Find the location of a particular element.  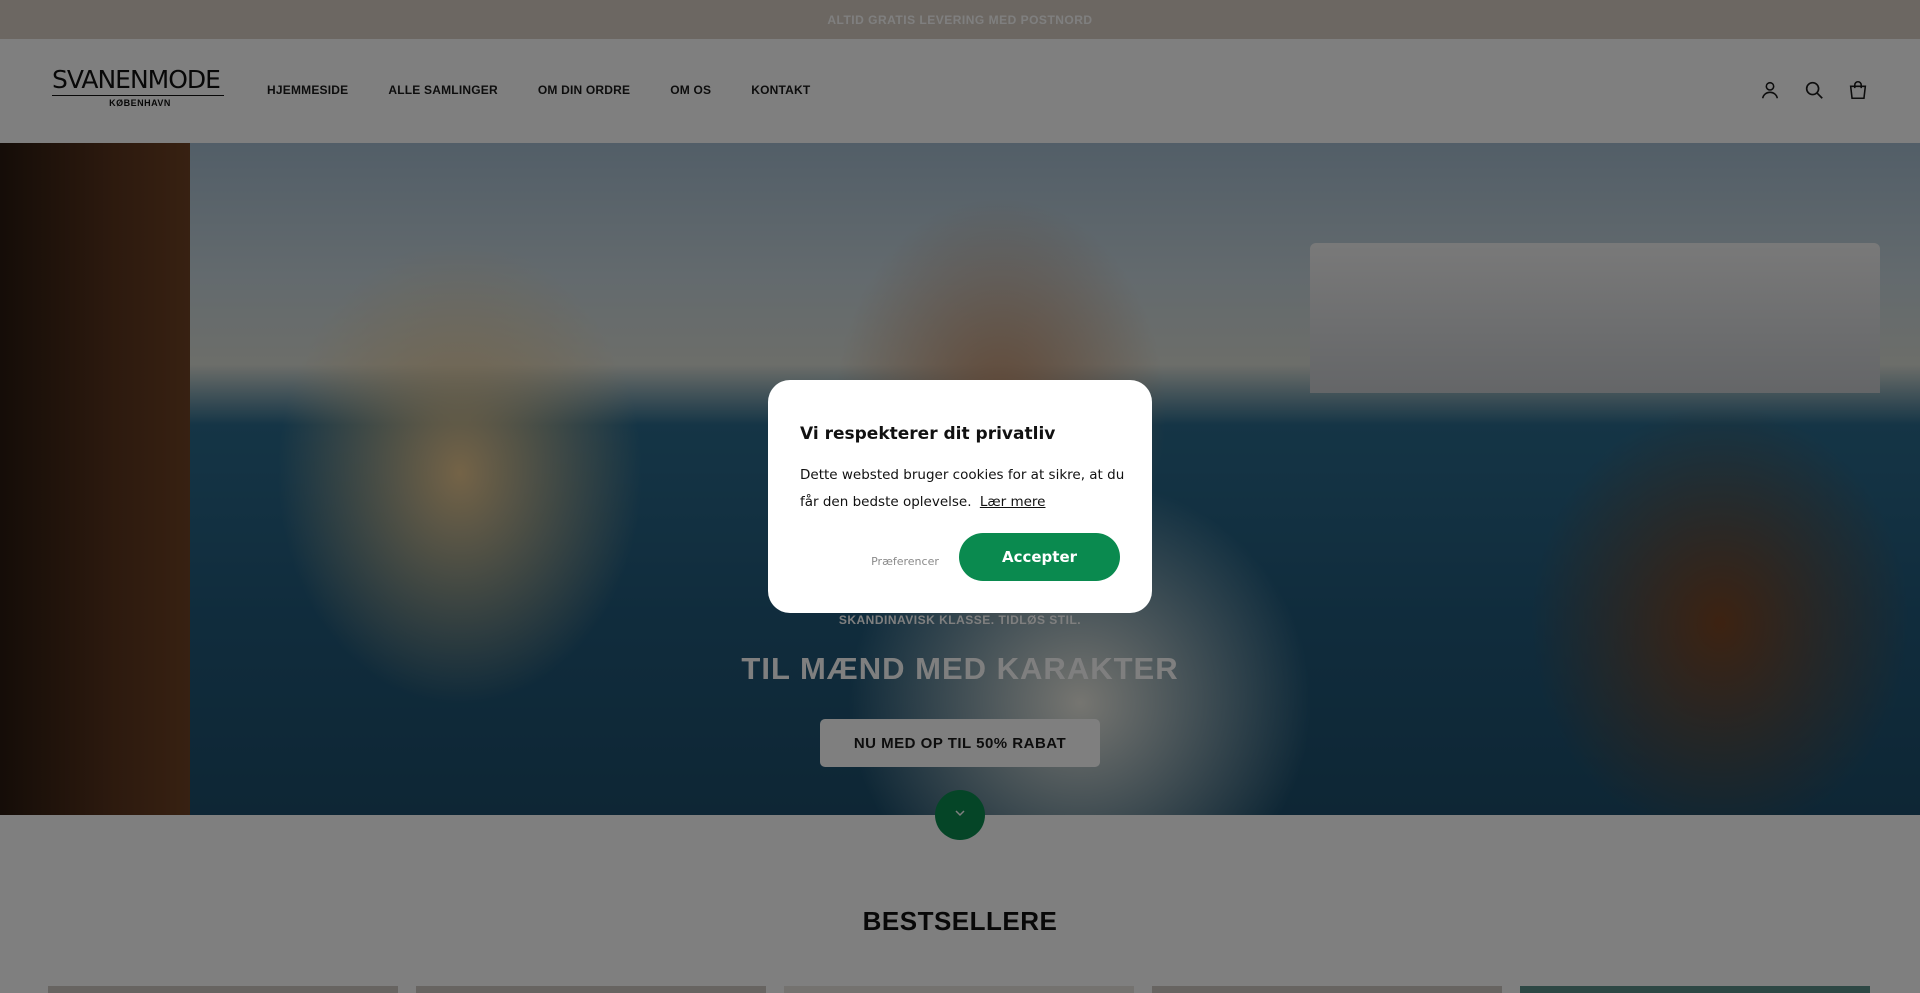

cookie-dialog-title: Vi respekterer dit privatliv is located at coordinates (928, 434).